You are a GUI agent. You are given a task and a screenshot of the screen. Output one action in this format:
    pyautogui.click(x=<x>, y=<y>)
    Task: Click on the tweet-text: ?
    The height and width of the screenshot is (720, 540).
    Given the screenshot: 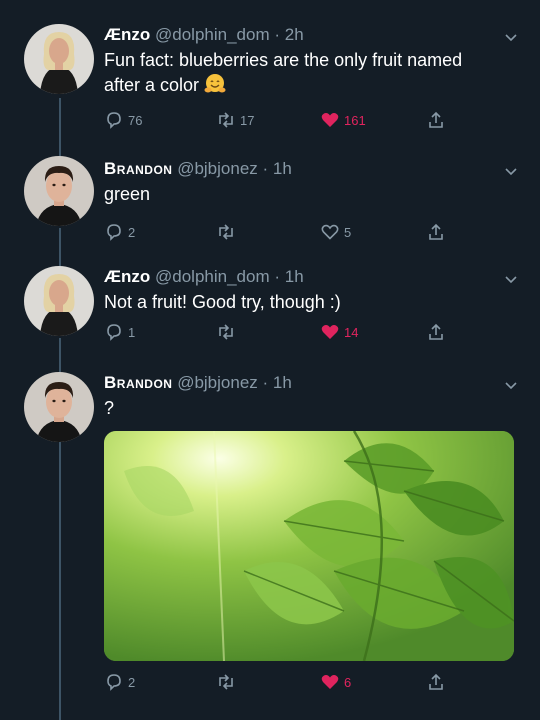 What is the action you would take?
    pyautogui.click(x=109, y=408)
    